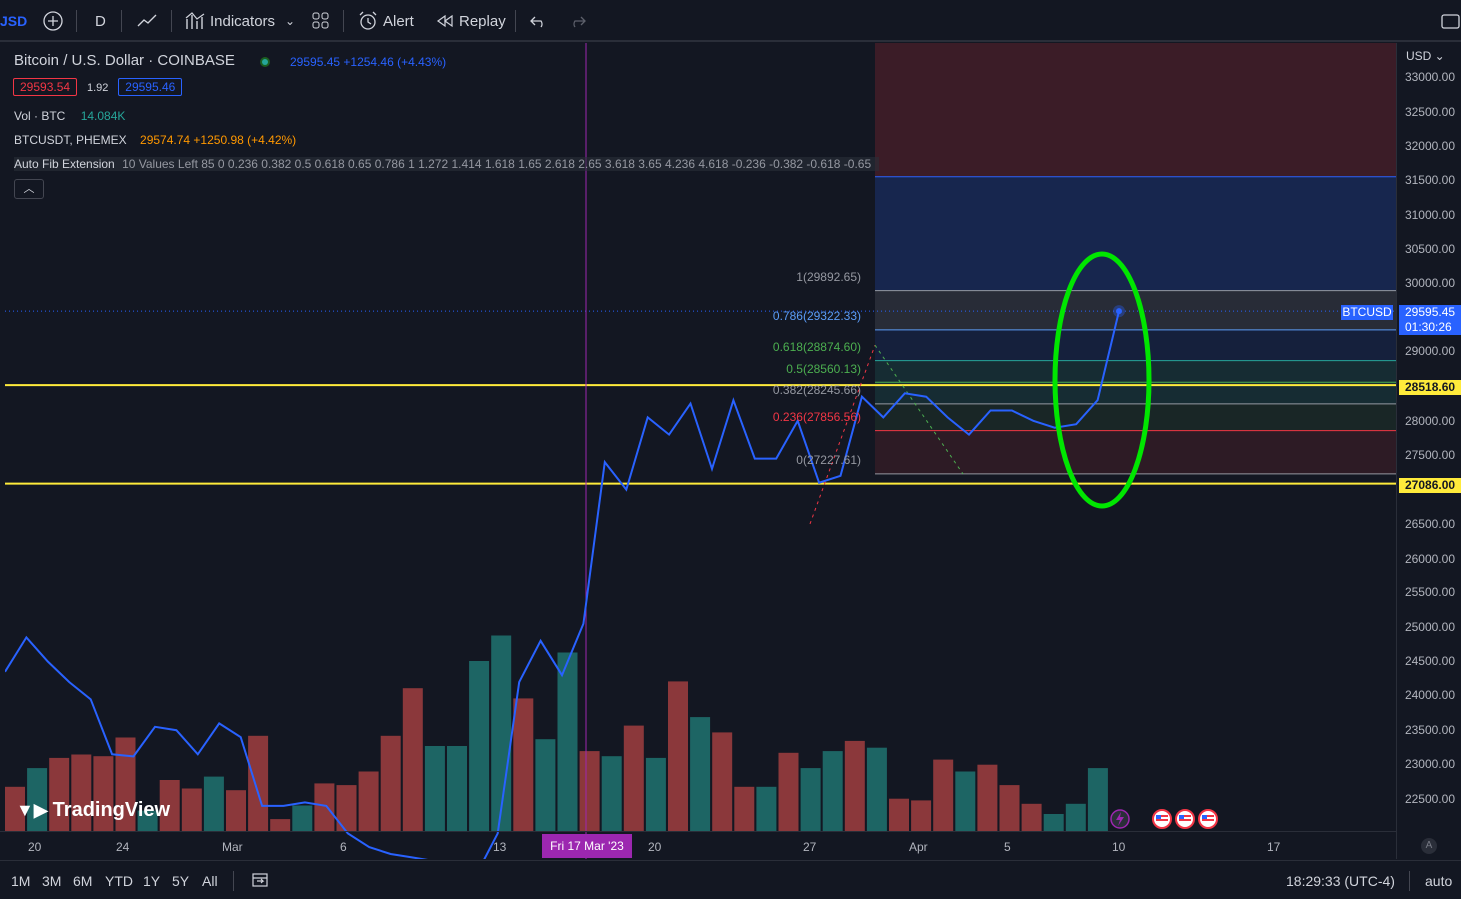 The height and width of the screenshot is (899, 1461). What do you see at coordinates (368, 62) in the screenshot?
I see `last-price-change: 29595.45 +1254.46 (+4.43%)` at bounding box center [368, 62].